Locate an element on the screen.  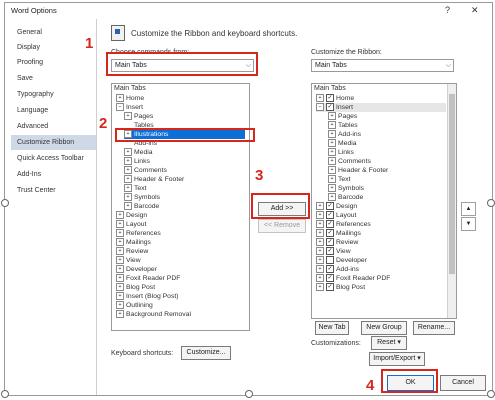
ribbon-item-add-ins: + ✓ Add-ins is located at coordinates (337, 269).